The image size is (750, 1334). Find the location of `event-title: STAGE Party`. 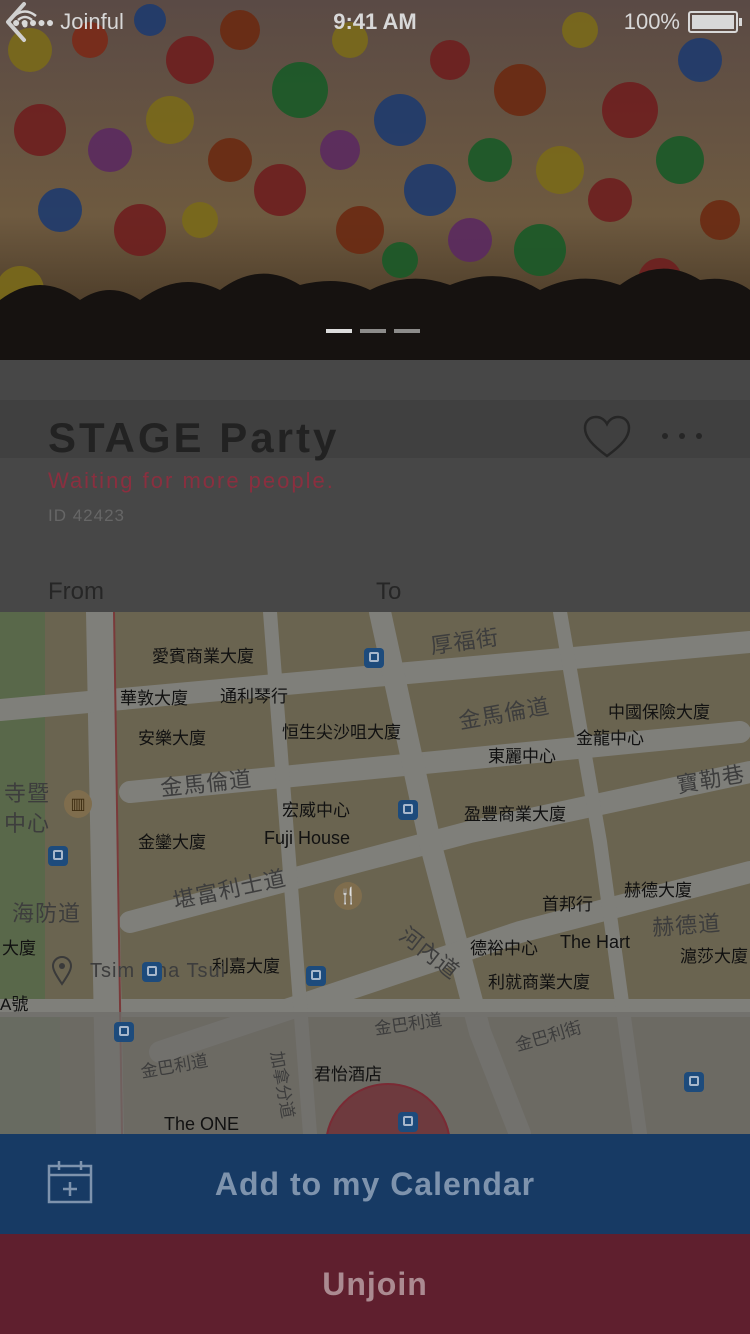

event-title: STAGE Party is located at coordinates (194, 437).